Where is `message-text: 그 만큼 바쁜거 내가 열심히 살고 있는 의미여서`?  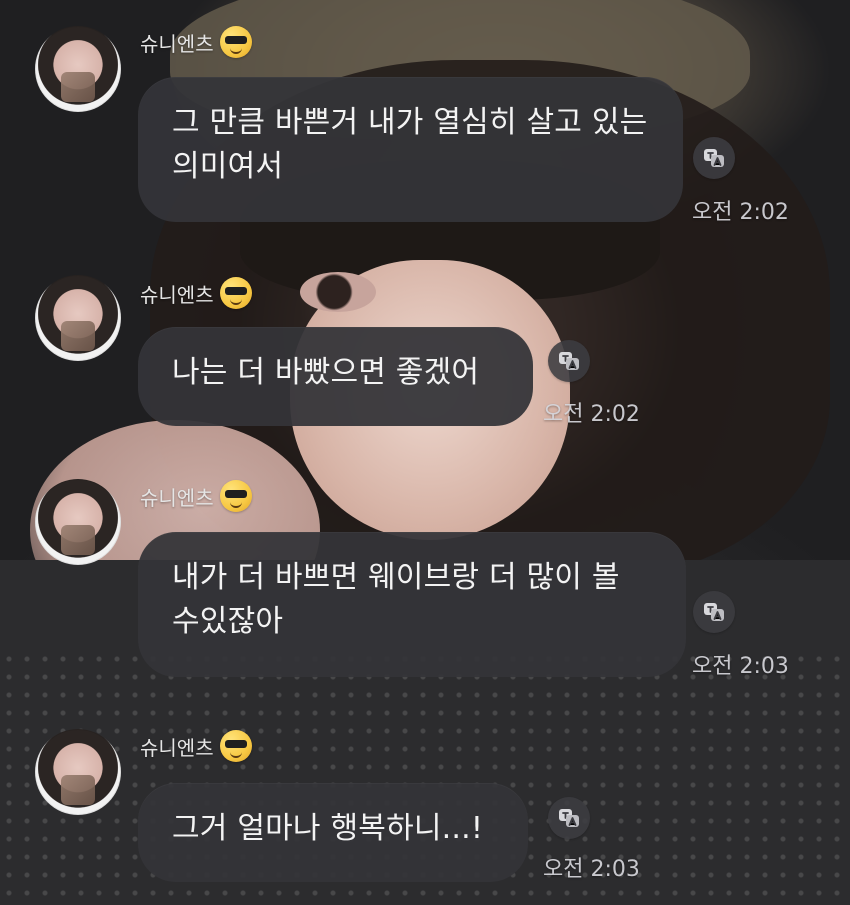
message-text: 그 만큼 바쁜거 내가 열심히 살고 있는 의미여서 is located at coordinates (410, 144).